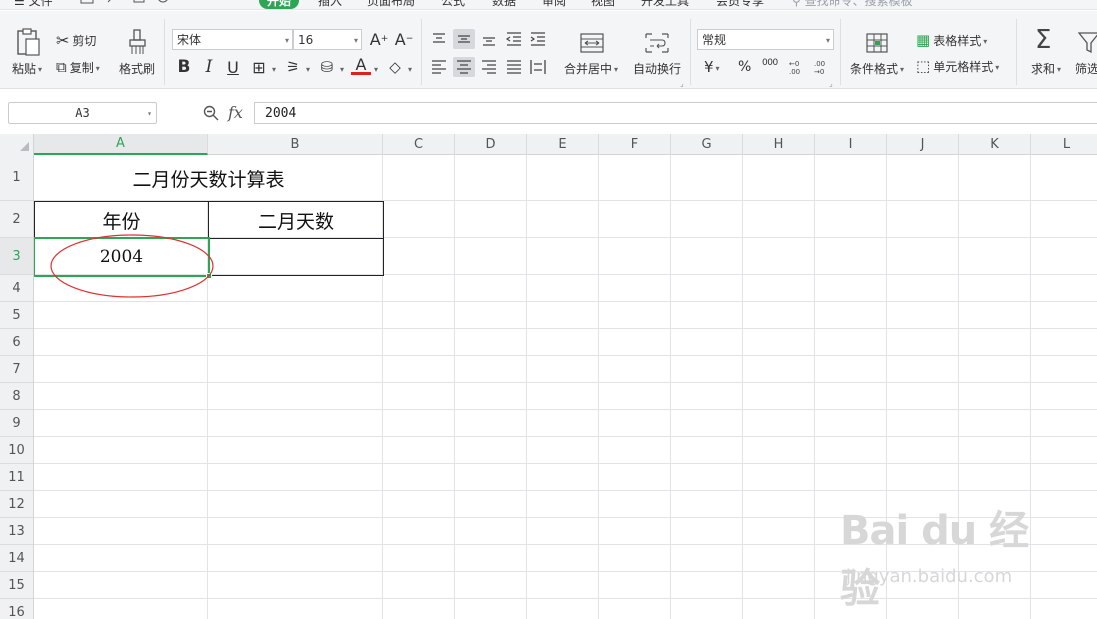 Image resolution: width=1097 pixels, height=619 pixels. I want to click on table-style-button: ▦ 表格样式 ▾, so click(951, 40).